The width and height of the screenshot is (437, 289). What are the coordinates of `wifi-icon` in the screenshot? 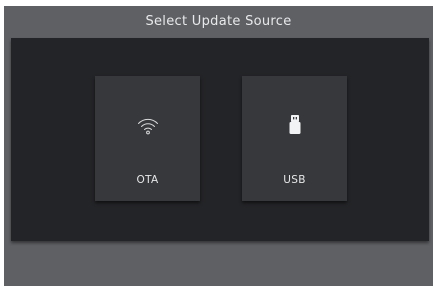 It's located at (147, 125).